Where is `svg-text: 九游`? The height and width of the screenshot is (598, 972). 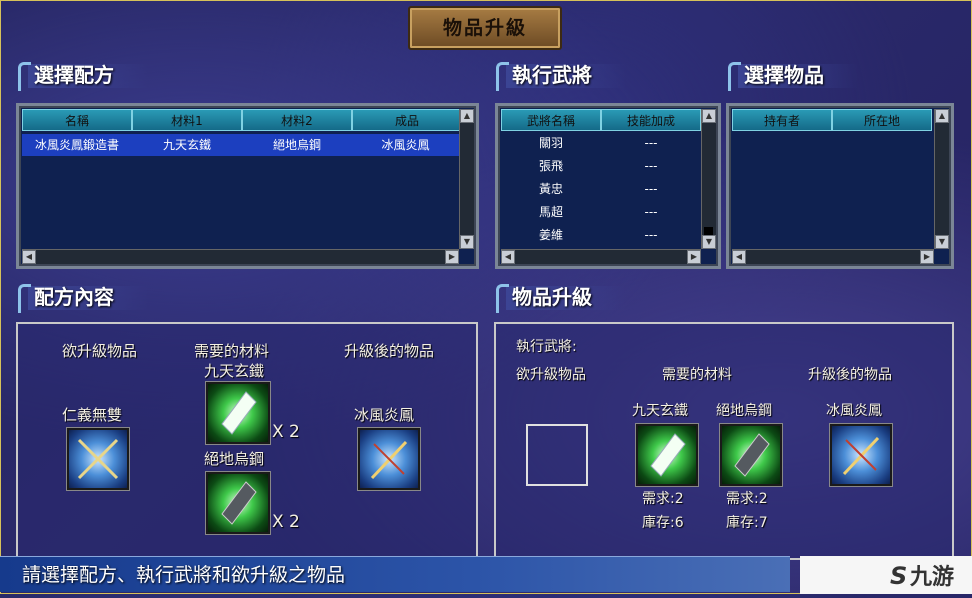 svg-text: 九游 is located at coordinates (931, 577).